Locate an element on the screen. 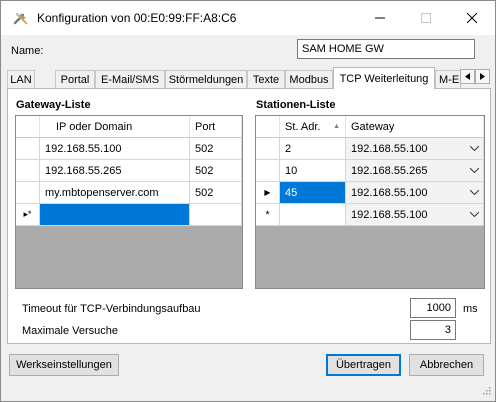  column-header-port: Port is located at coordinates (216, 127).